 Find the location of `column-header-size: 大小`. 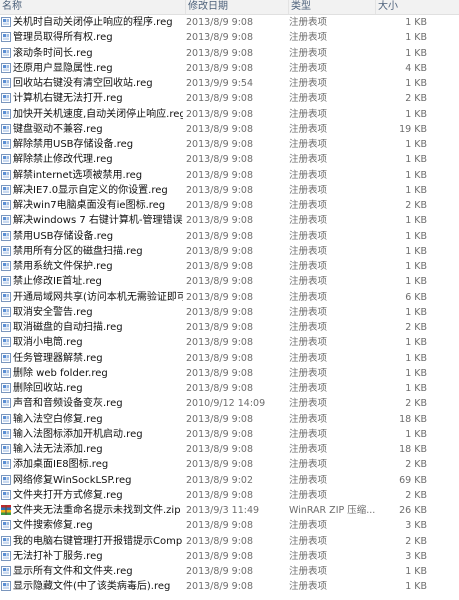

column-header-size: 大小 is located at coordinates (416, 7).